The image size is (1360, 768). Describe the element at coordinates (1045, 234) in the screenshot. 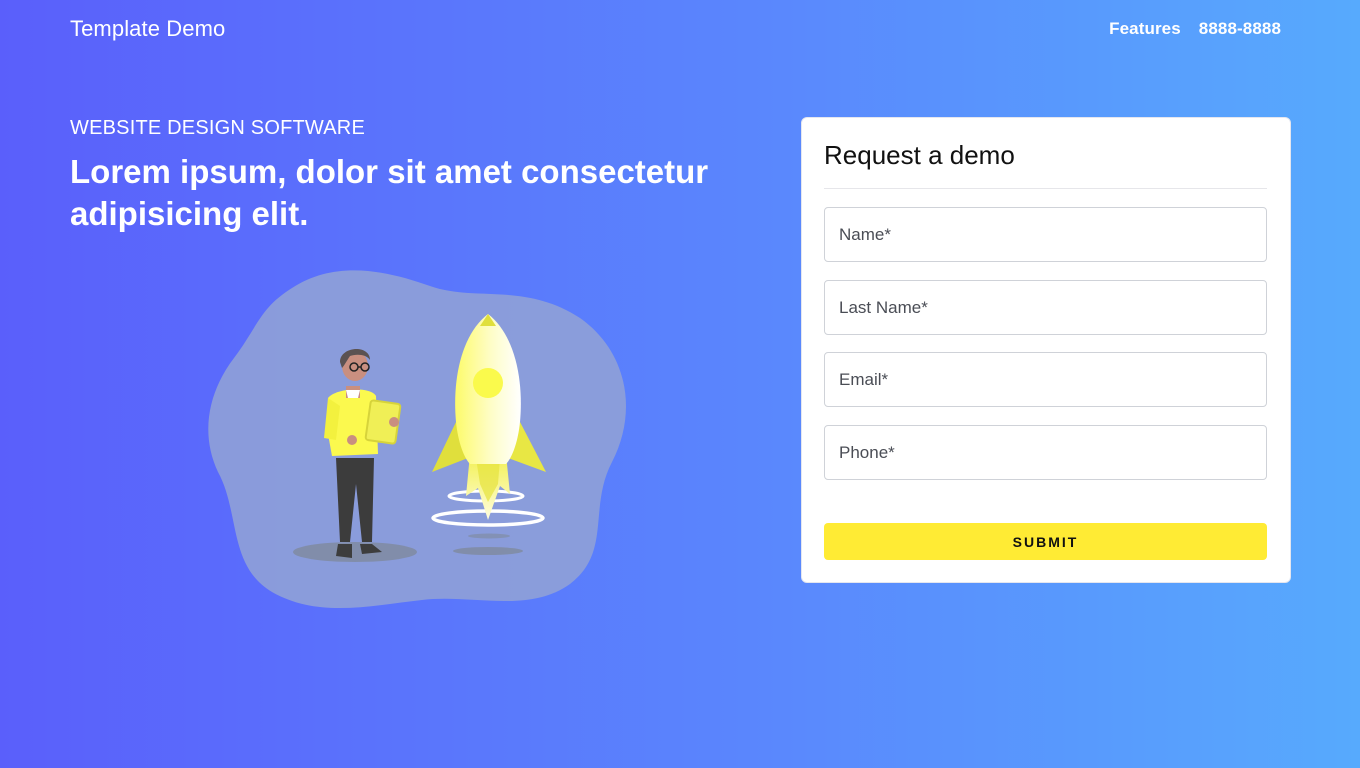

I see `name-field` at that location.